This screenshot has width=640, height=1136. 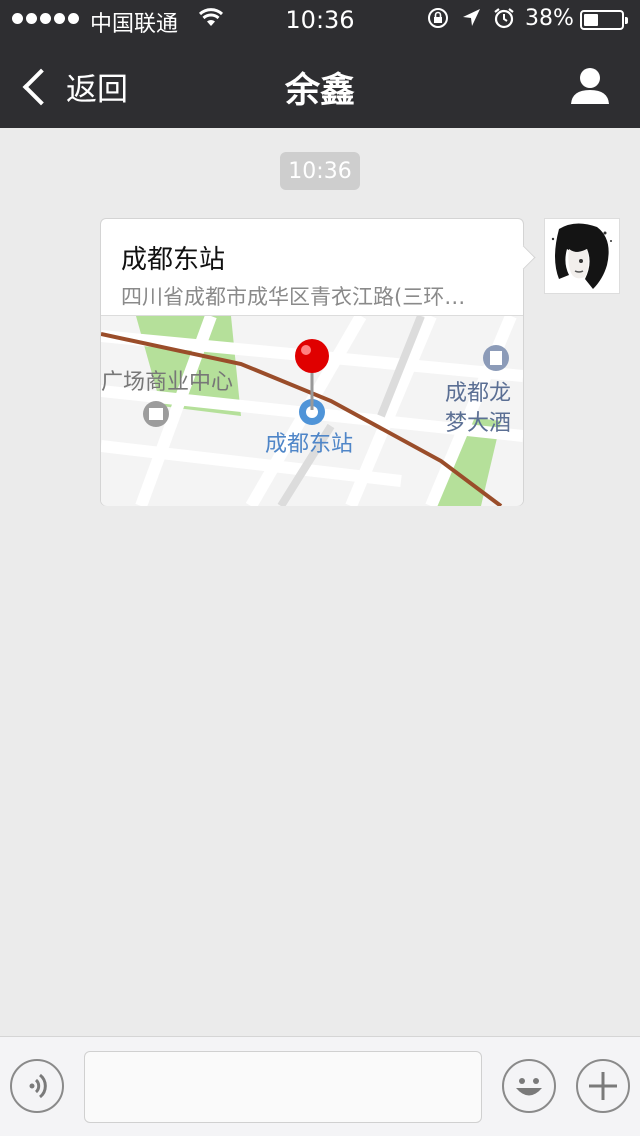 I want to click on map-label: 梦大酒, so click(x=478, y=423).